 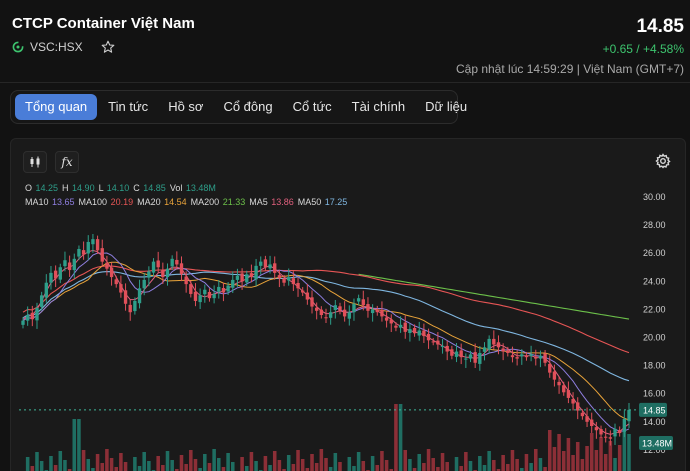 I want to click on tab-0: Tổng quan, so click(x=56, y=107).